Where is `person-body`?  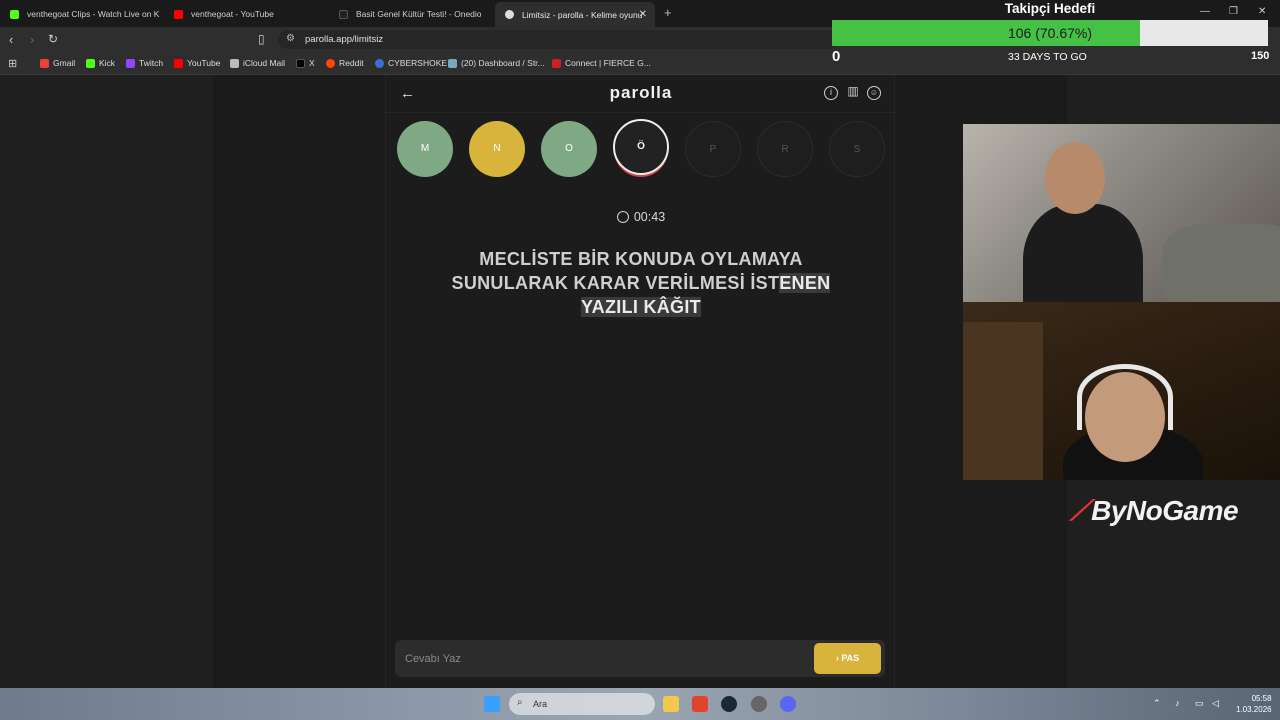 person-body is located at coordinates (1083, 253).